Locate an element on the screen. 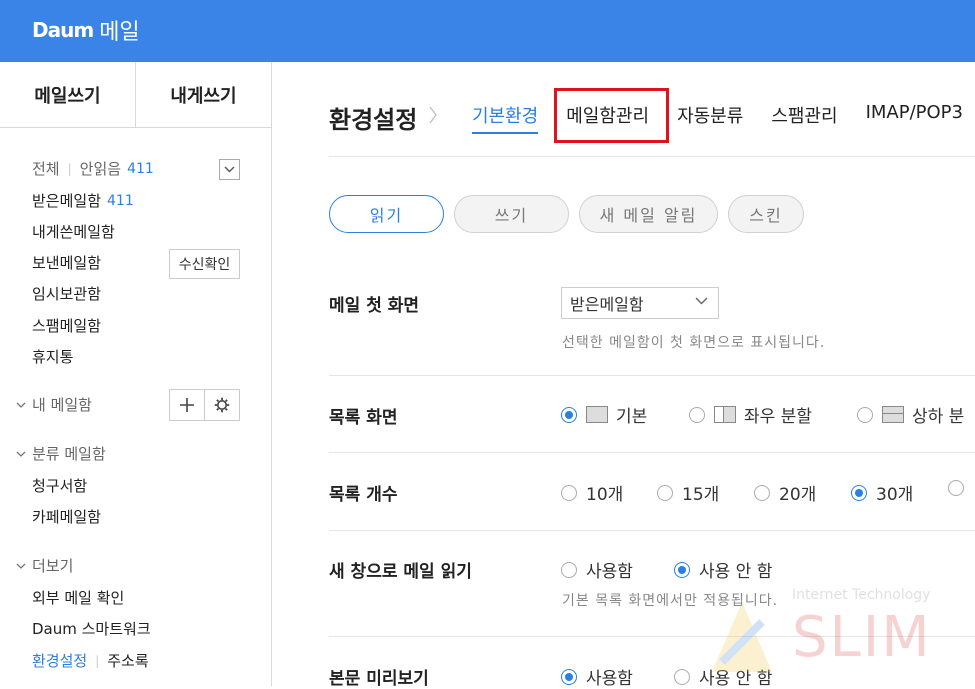  list-count-20-option: 20개 is located at coordinates (785, 492).